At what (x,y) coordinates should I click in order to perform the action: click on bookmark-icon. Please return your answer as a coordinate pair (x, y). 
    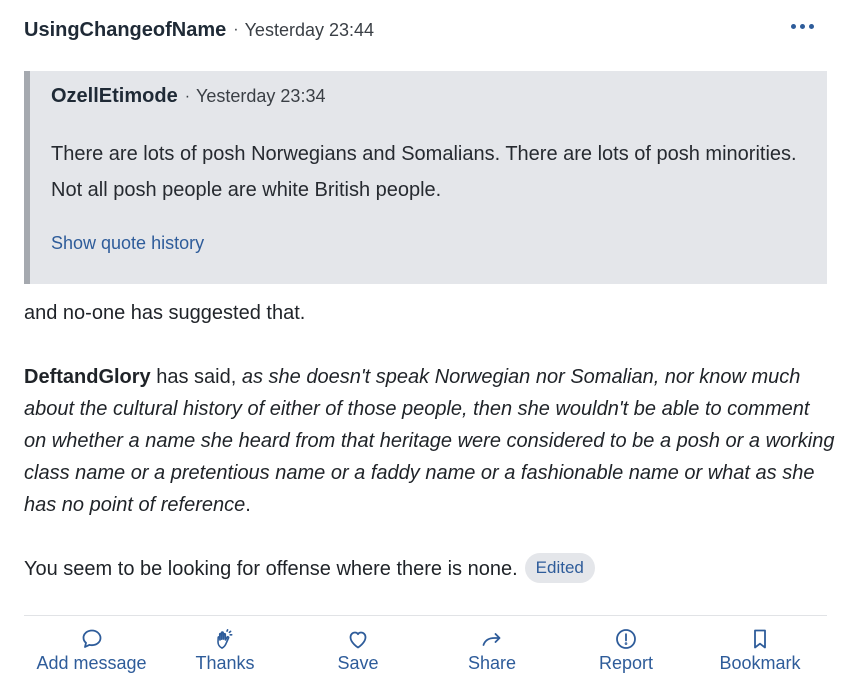
    Looking at the image, I should click on (760, 639).